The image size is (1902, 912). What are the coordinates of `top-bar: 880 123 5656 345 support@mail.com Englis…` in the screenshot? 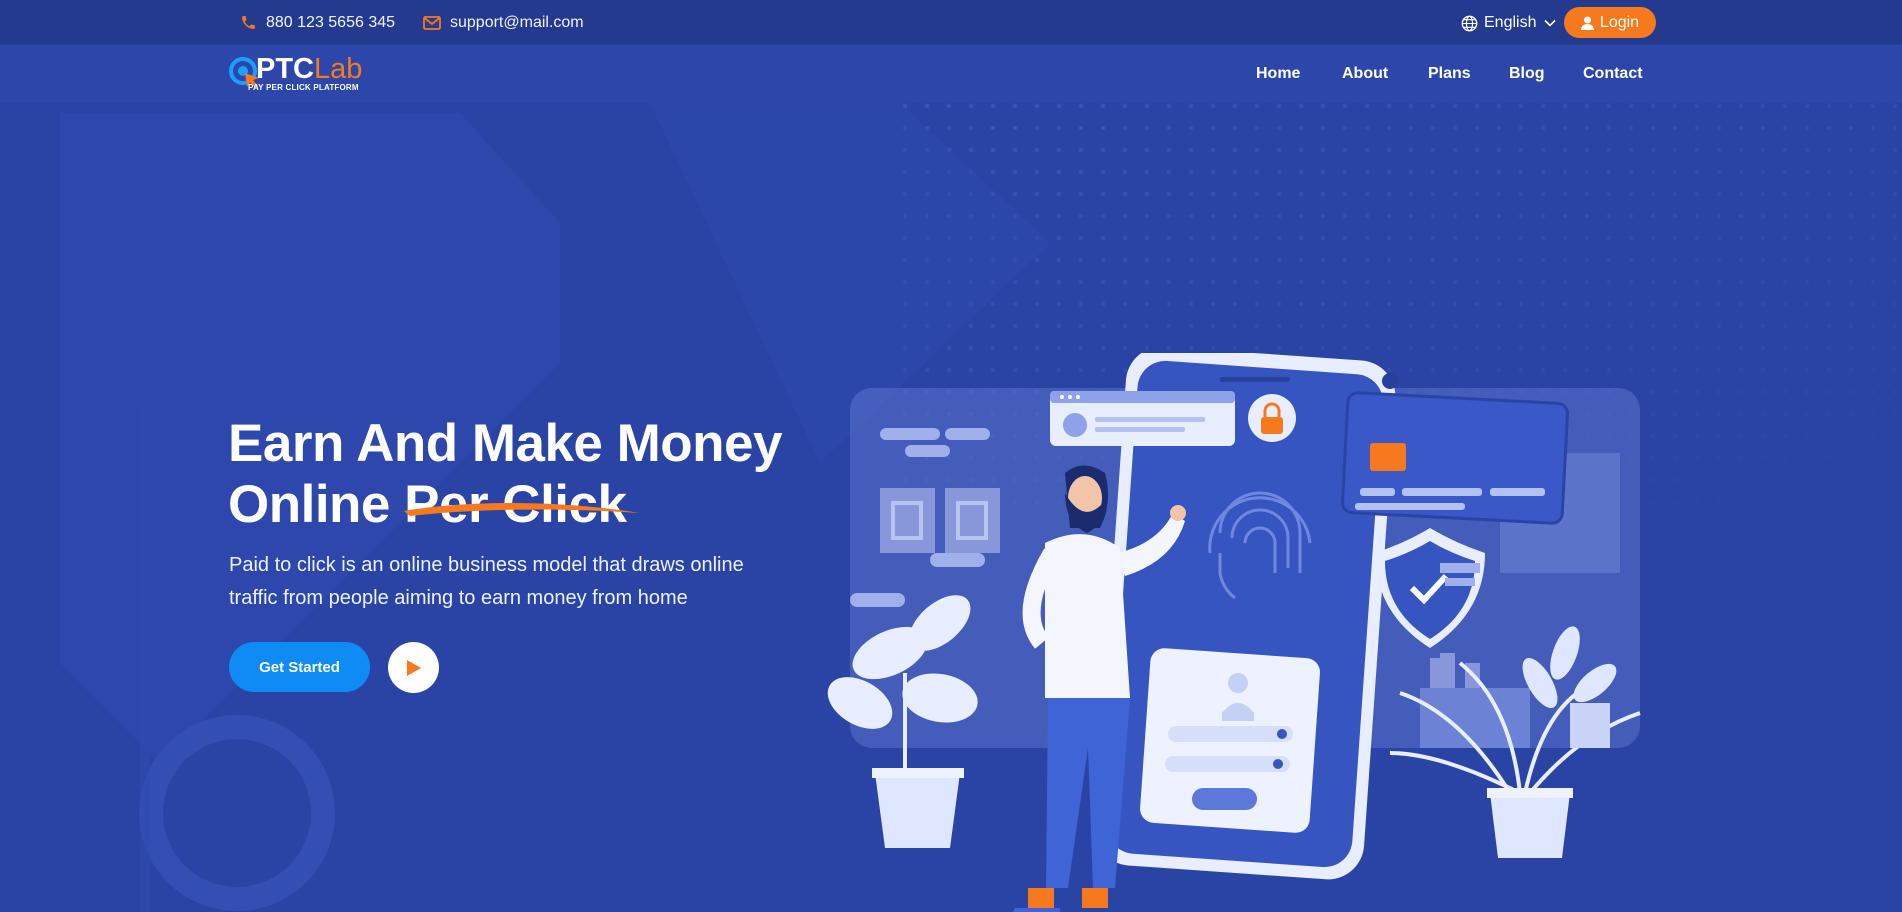 It's located at (951, 22).